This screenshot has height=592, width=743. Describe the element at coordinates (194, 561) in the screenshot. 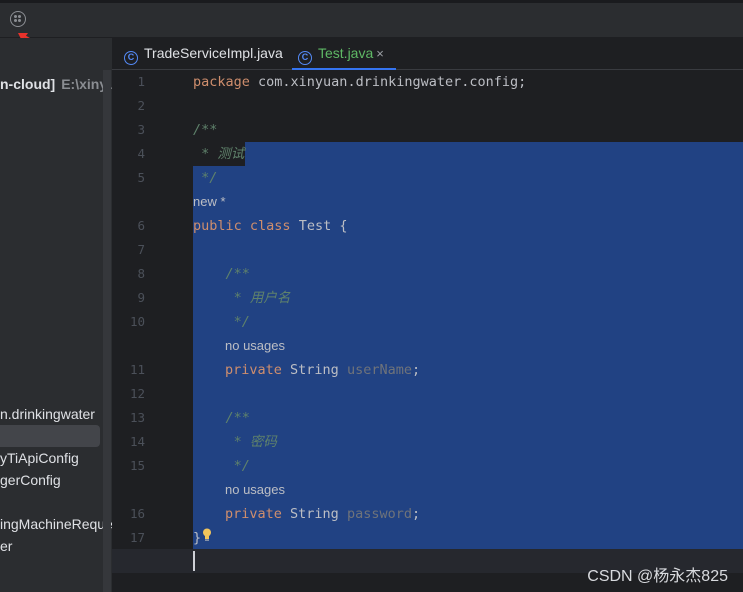

I see `text-caret` at that location.